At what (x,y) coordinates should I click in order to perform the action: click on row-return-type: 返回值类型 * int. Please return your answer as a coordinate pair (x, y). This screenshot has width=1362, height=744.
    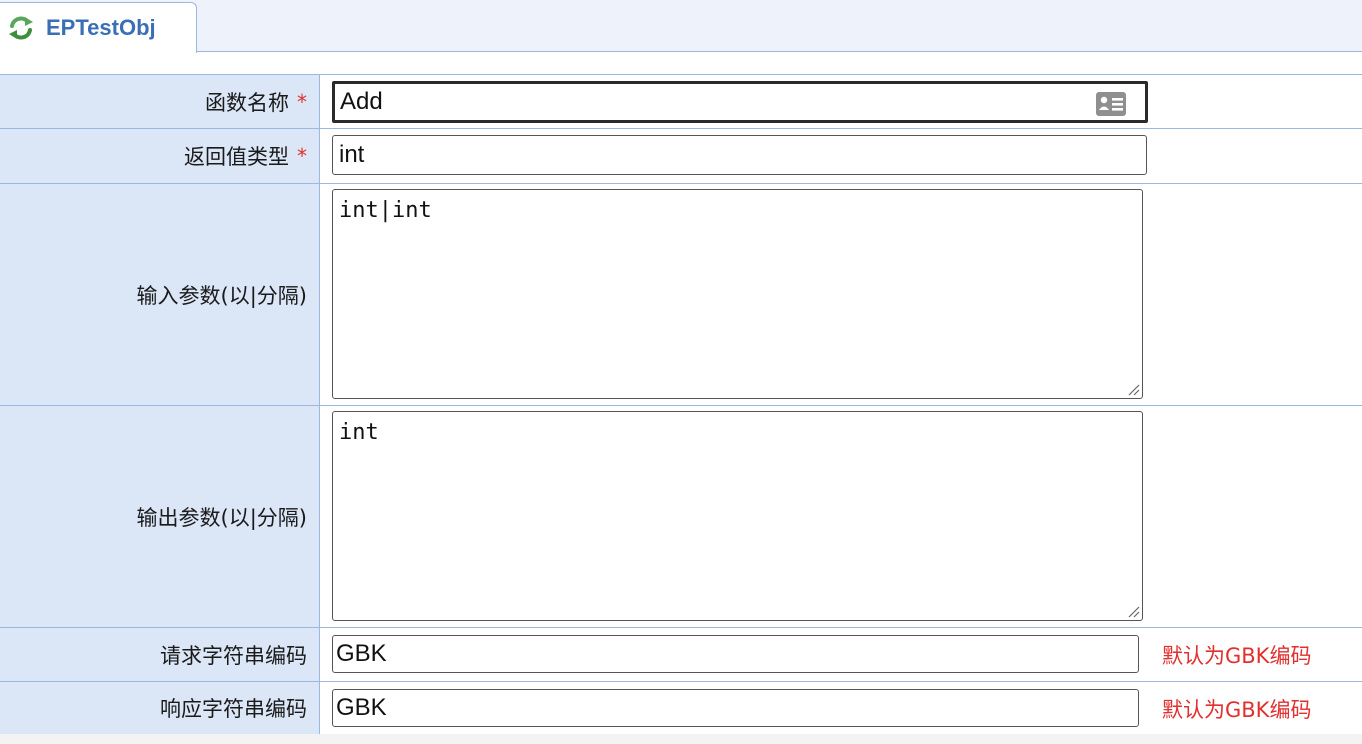
    Looking at the image, I should click on (681, 155).